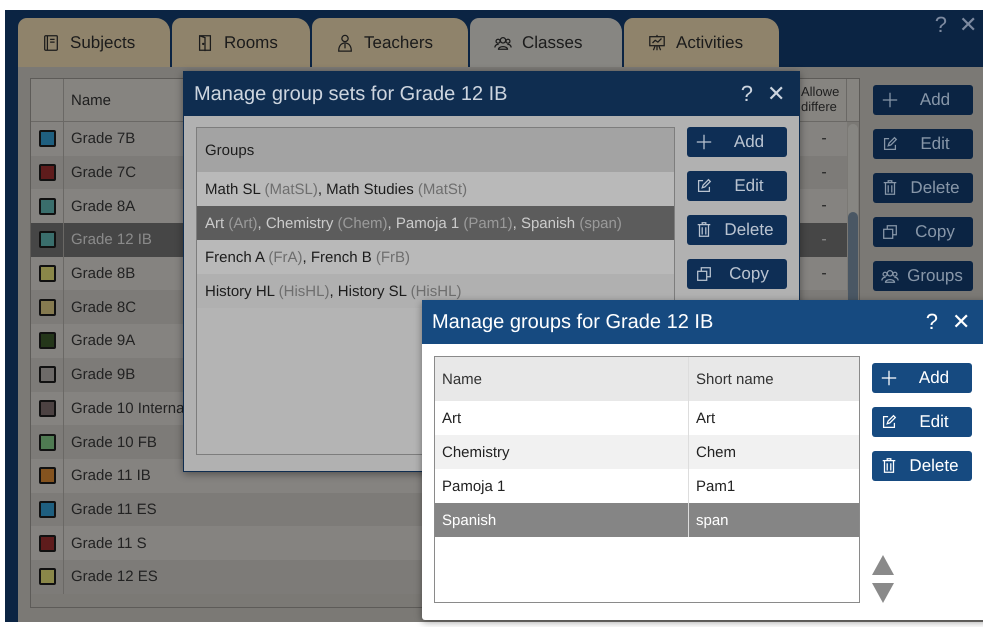 This screenshot has width=983, height=627. I want to click on table-cell: Grade 7C, so click(103, 173).